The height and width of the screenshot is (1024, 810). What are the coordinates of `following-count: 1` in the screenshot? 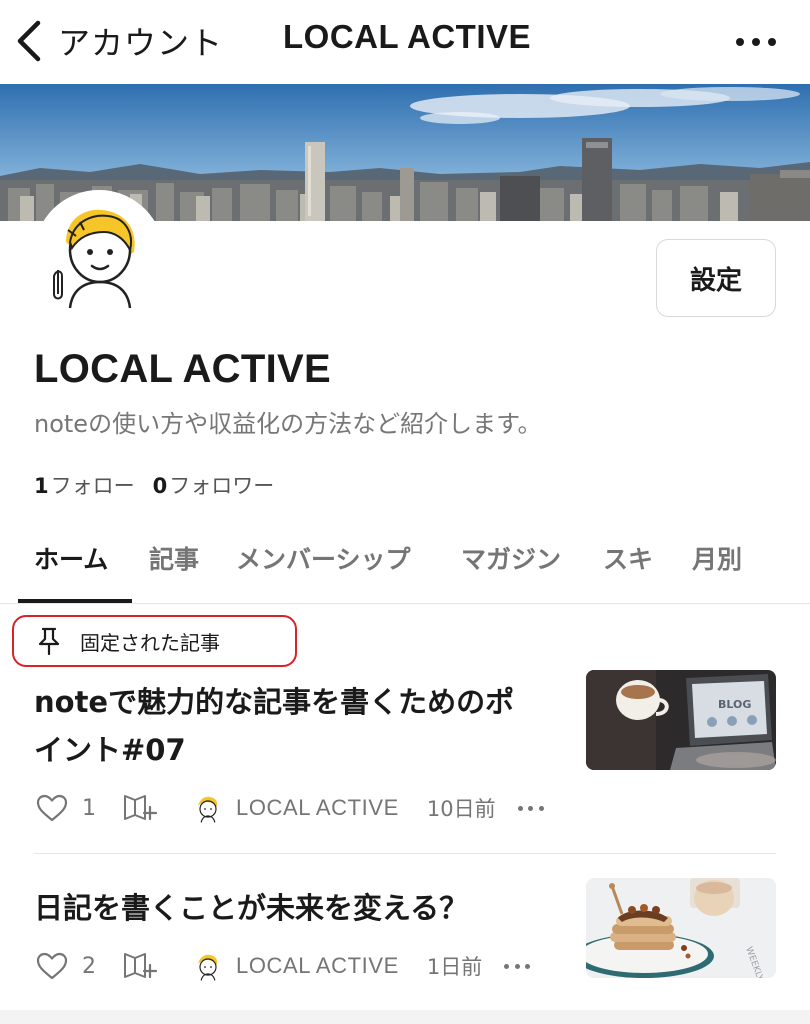 It's located at (41, 486).